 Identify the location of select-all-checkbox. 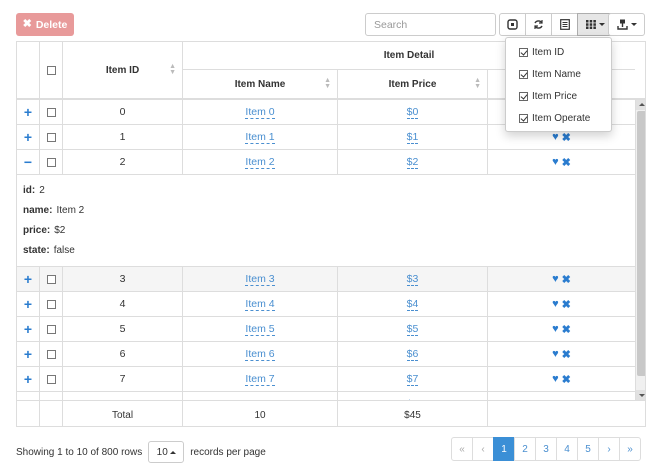
(51, 70).